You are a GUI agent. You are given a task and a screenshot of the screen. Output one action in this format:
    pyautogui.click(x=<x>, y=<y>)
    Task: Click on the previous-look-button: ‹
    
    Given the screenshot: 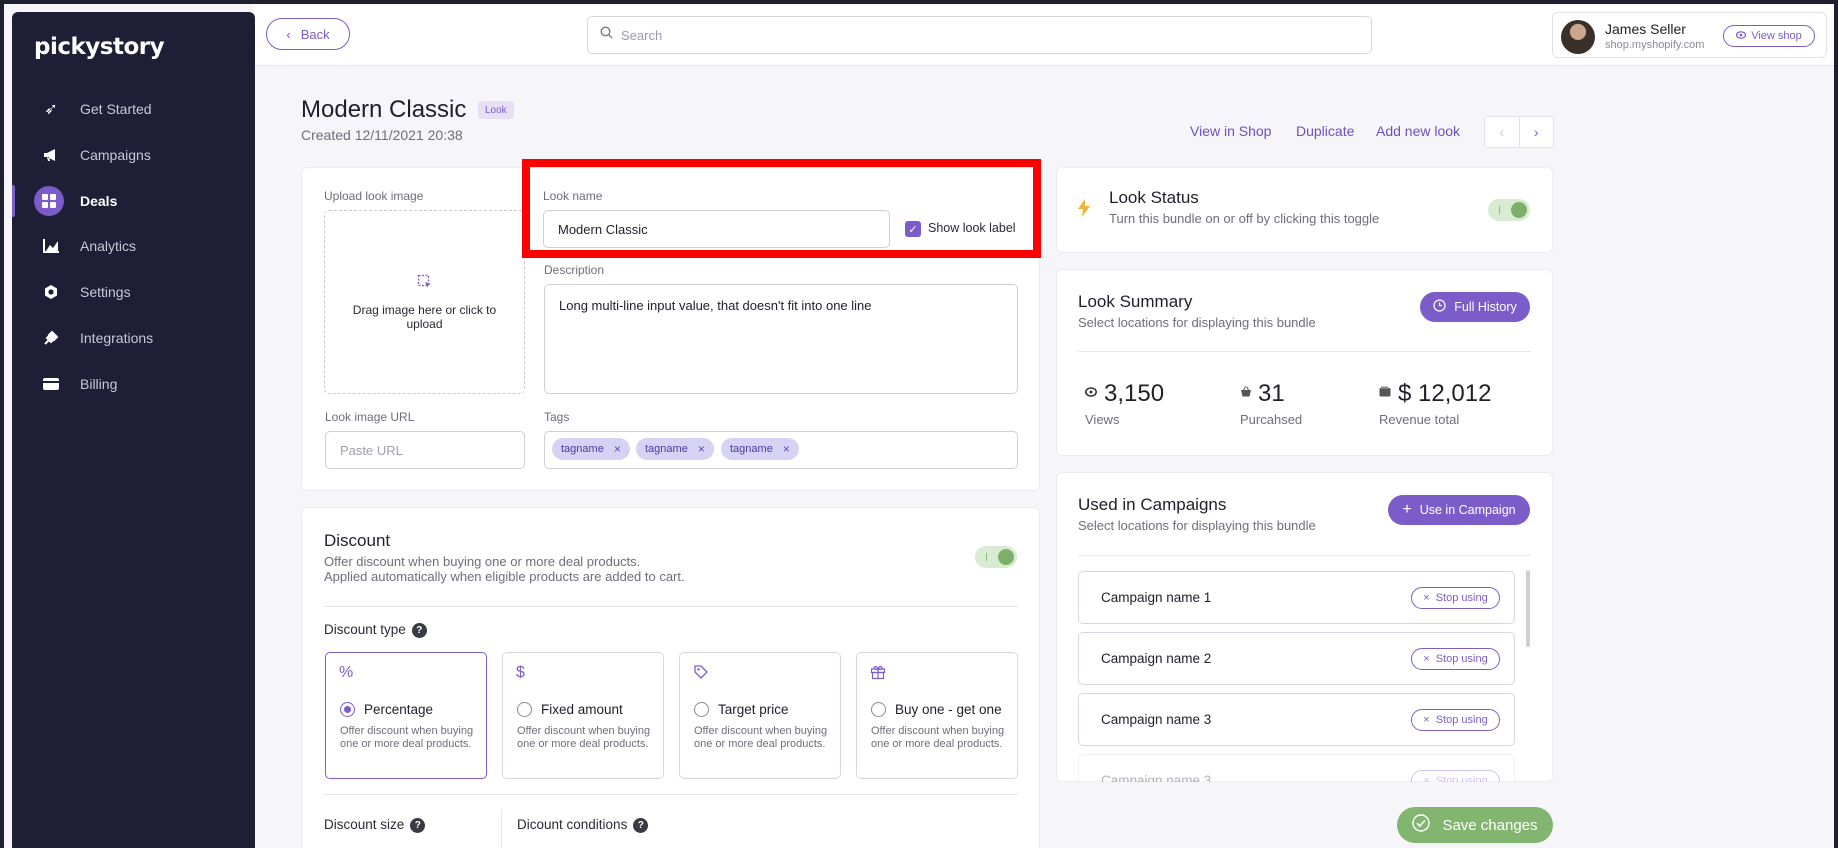 What is the action you would take?
    pyautogui.click(x=1502, y=132)
    